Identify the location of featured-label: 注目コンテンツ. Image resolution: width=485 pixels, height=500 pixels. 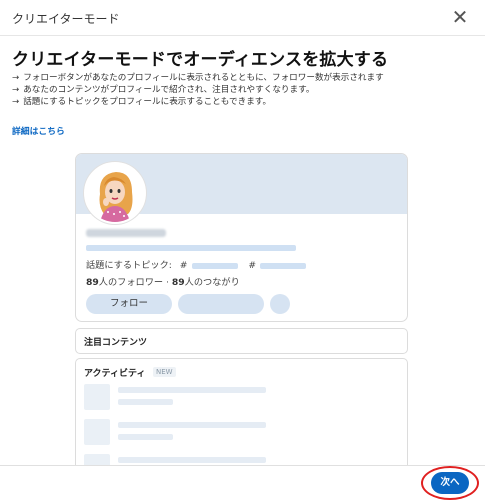
(116, 343).